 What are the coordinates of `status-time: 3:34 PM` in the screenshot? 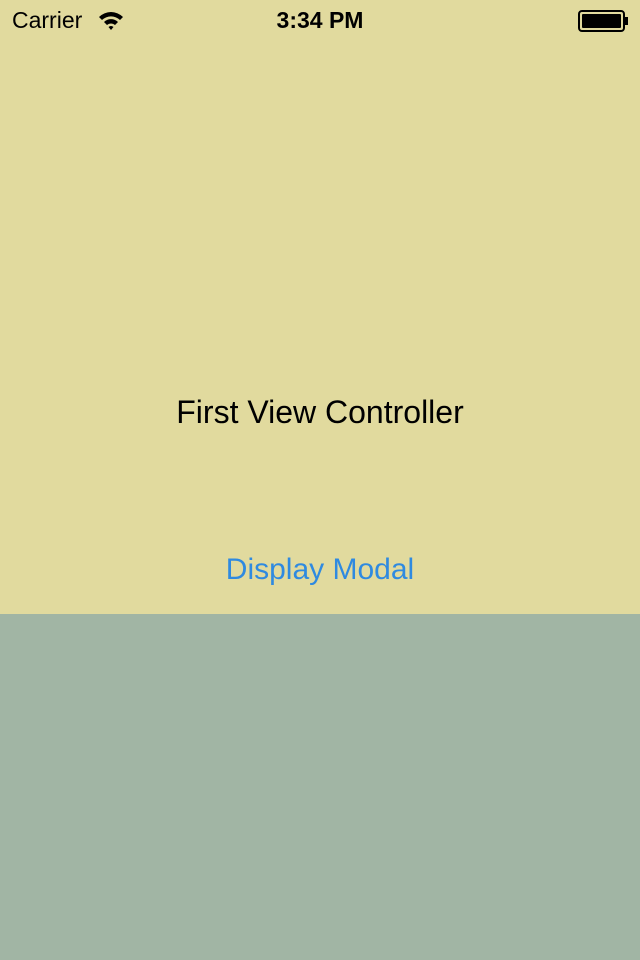 It's located at (320, 20).